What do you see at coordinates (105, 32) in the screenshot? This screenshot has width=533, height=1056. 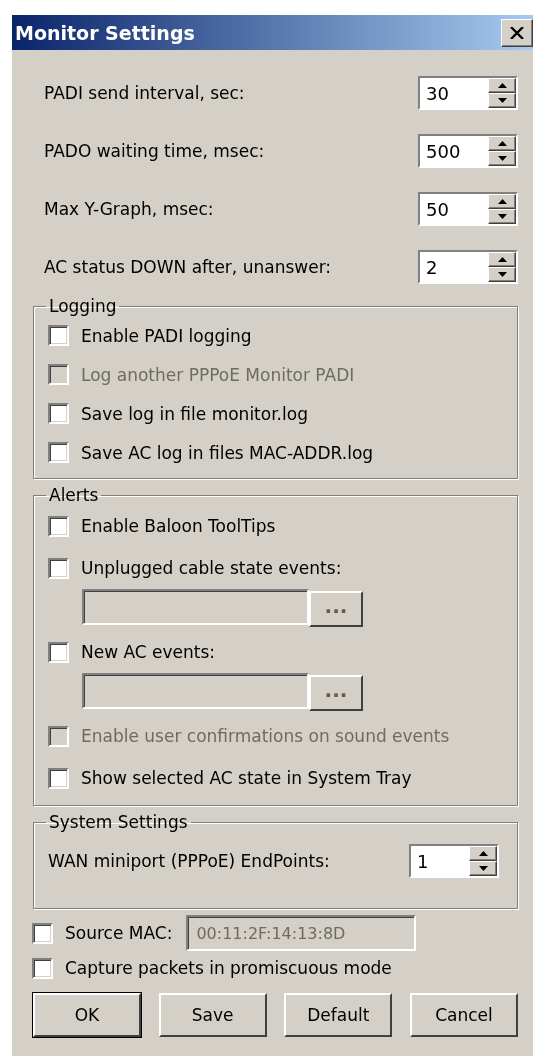 I see `window-title: Monitor Settings` at bounding box center [105, 32].